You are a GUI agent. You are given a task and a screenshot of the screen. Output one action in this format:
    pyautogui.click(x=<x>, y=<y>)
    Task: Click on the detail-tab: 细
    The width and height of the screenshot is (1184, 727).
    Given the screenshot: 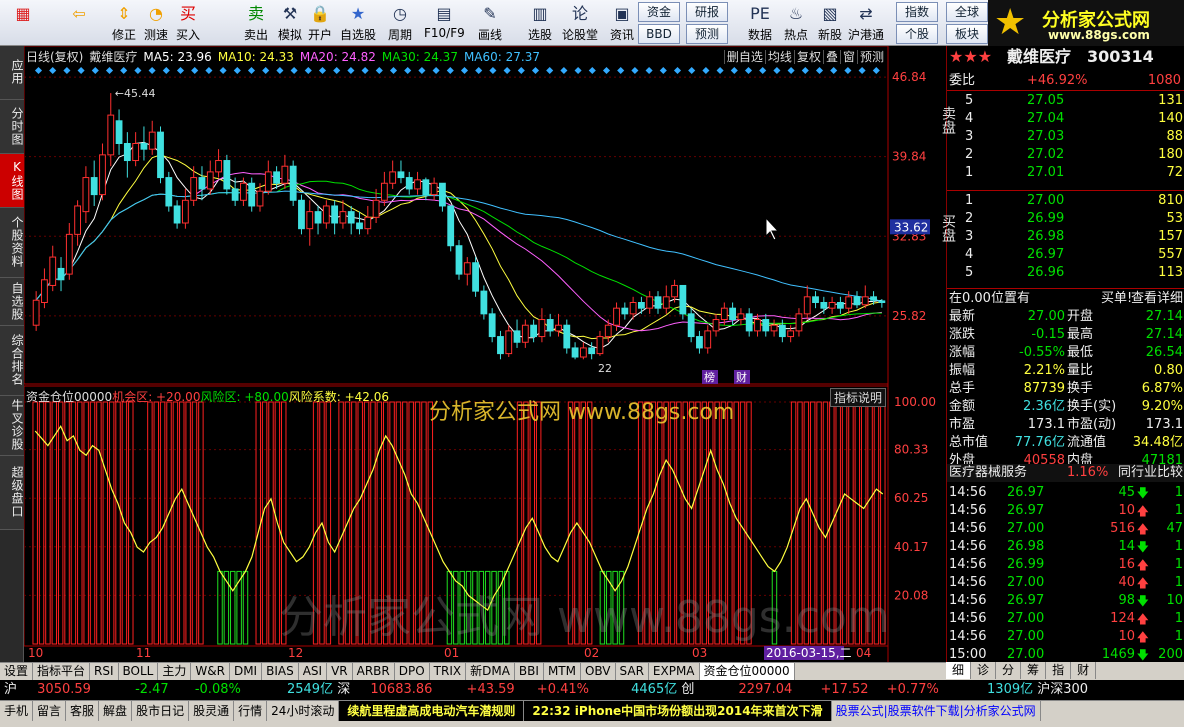 What is the action you would take?
    pyautogui.click(x=959, y=670)
    